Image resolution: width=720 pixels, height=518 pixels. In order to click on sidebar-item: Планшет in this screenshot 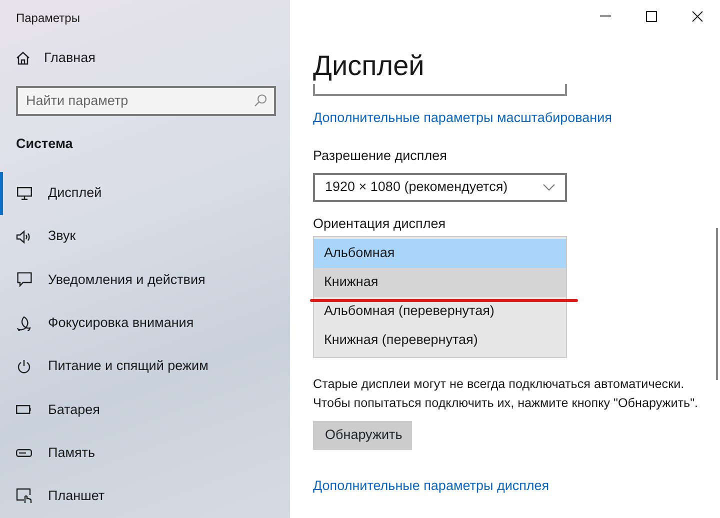, I will do `click(145, 496)`.